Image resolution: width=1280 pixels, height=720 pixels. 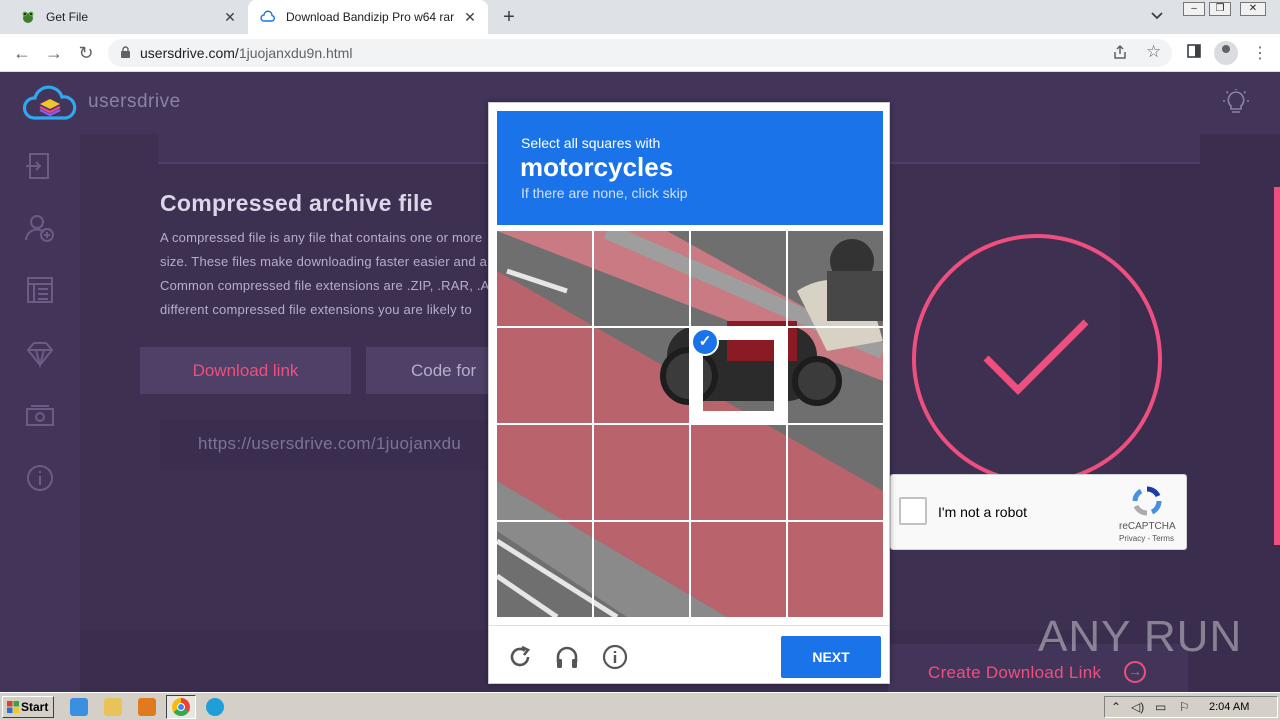 What do you see at coordinates (329, 444) in the screenshot?
I see `download-link-text: https://usersdrive.com/1juojanxdu` at bounding box center [329, 444].